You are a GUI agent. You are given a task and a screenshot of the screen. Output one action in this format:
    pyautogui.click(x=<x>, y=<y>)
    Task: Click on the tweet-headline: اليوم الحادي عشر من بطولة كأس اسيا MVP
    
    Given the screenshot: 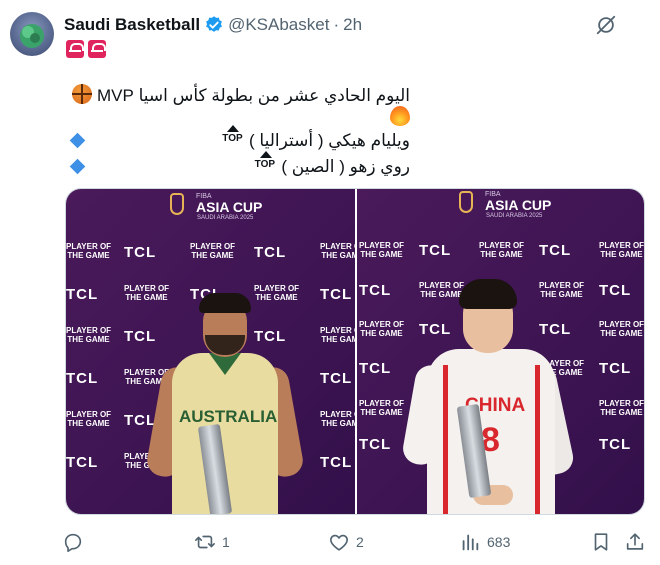 What is the action you would take?
    pyautogui.click(x=253, y=95)
    